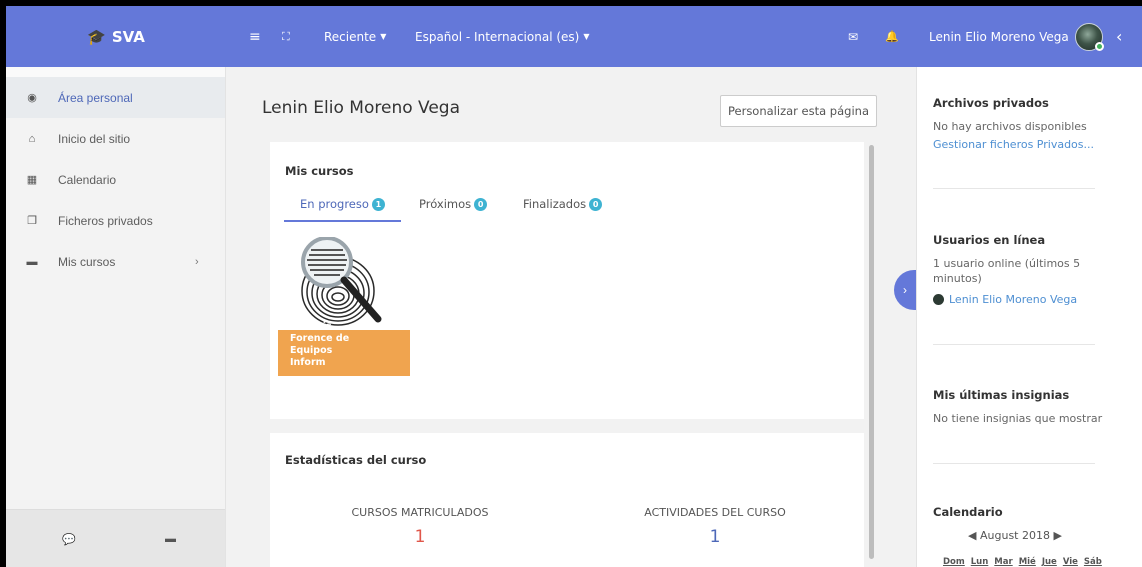 The image size is (1142, 567). I want to click on sidebar-item-calendario: ▦ Calendario, so click(115, 179).